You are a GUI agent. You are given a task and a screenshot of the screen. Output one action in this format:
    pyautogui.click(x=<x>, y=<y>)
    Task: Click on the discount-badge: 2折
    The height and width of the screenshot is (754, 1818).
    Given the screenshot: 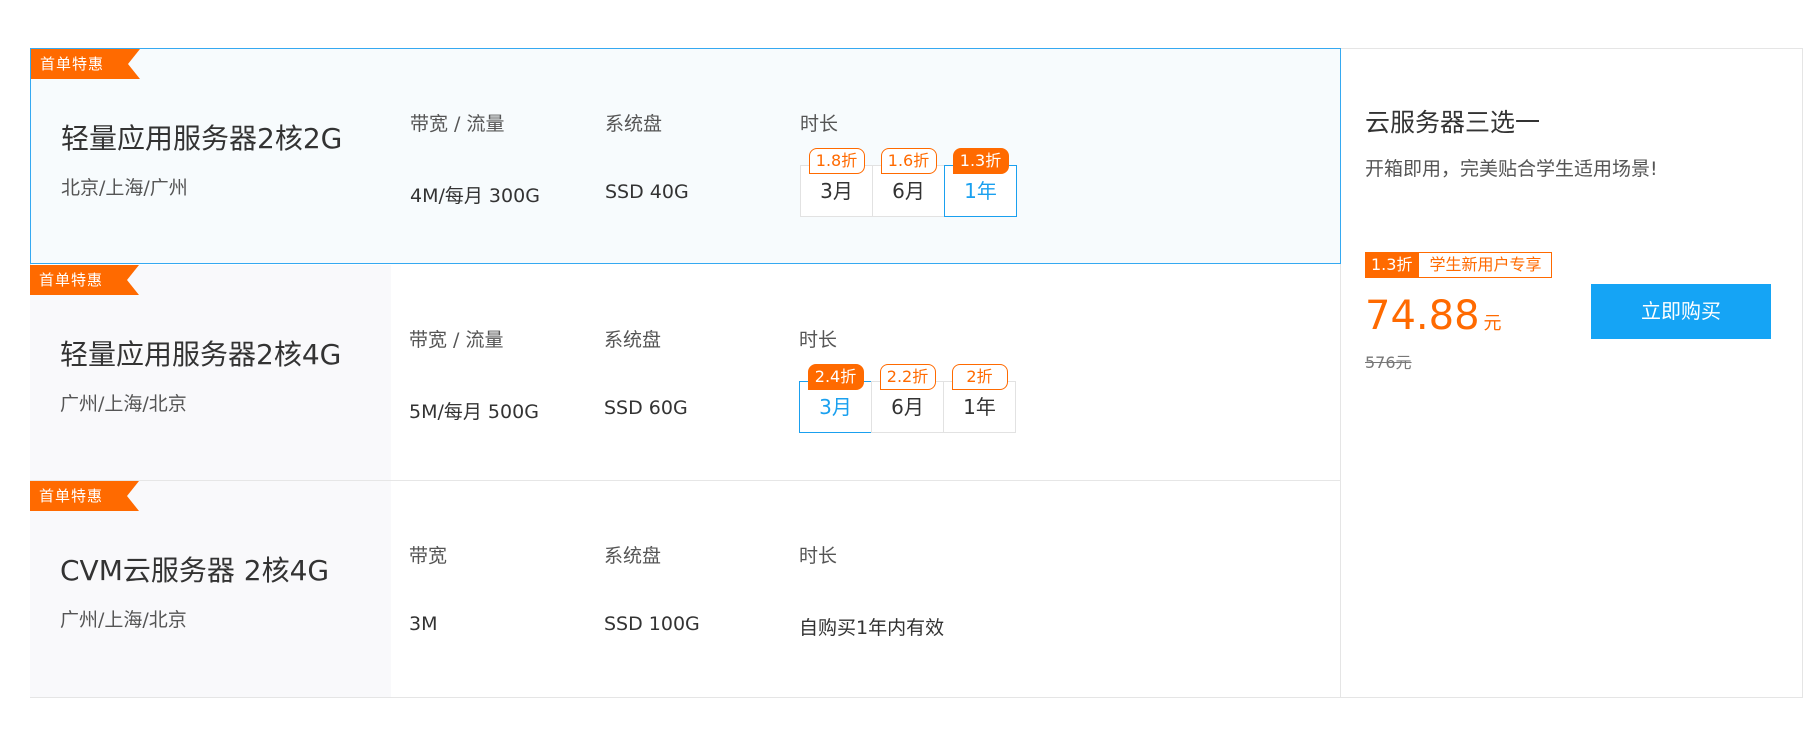 What is the action you would take?
    pyautogui.click(x=979, y=377)
    